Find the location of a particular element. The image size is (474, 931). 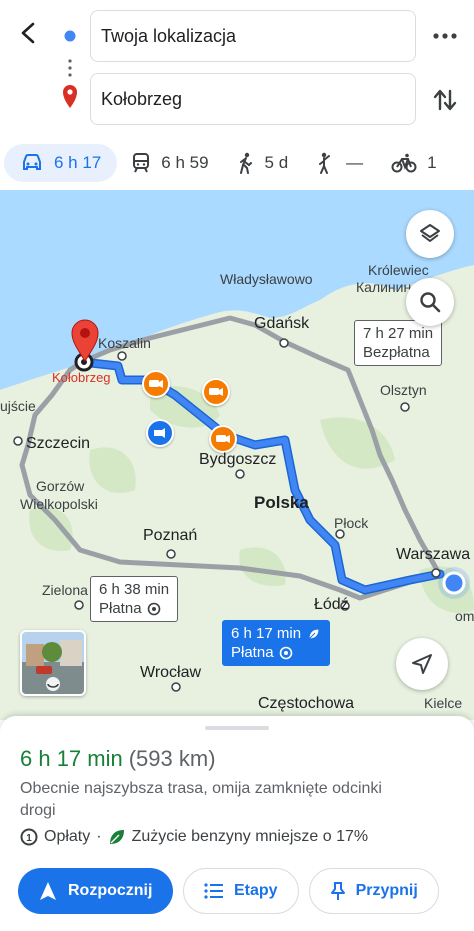

alt-route-1-toll: Bezpłatna is located at coordinates (396, 352).